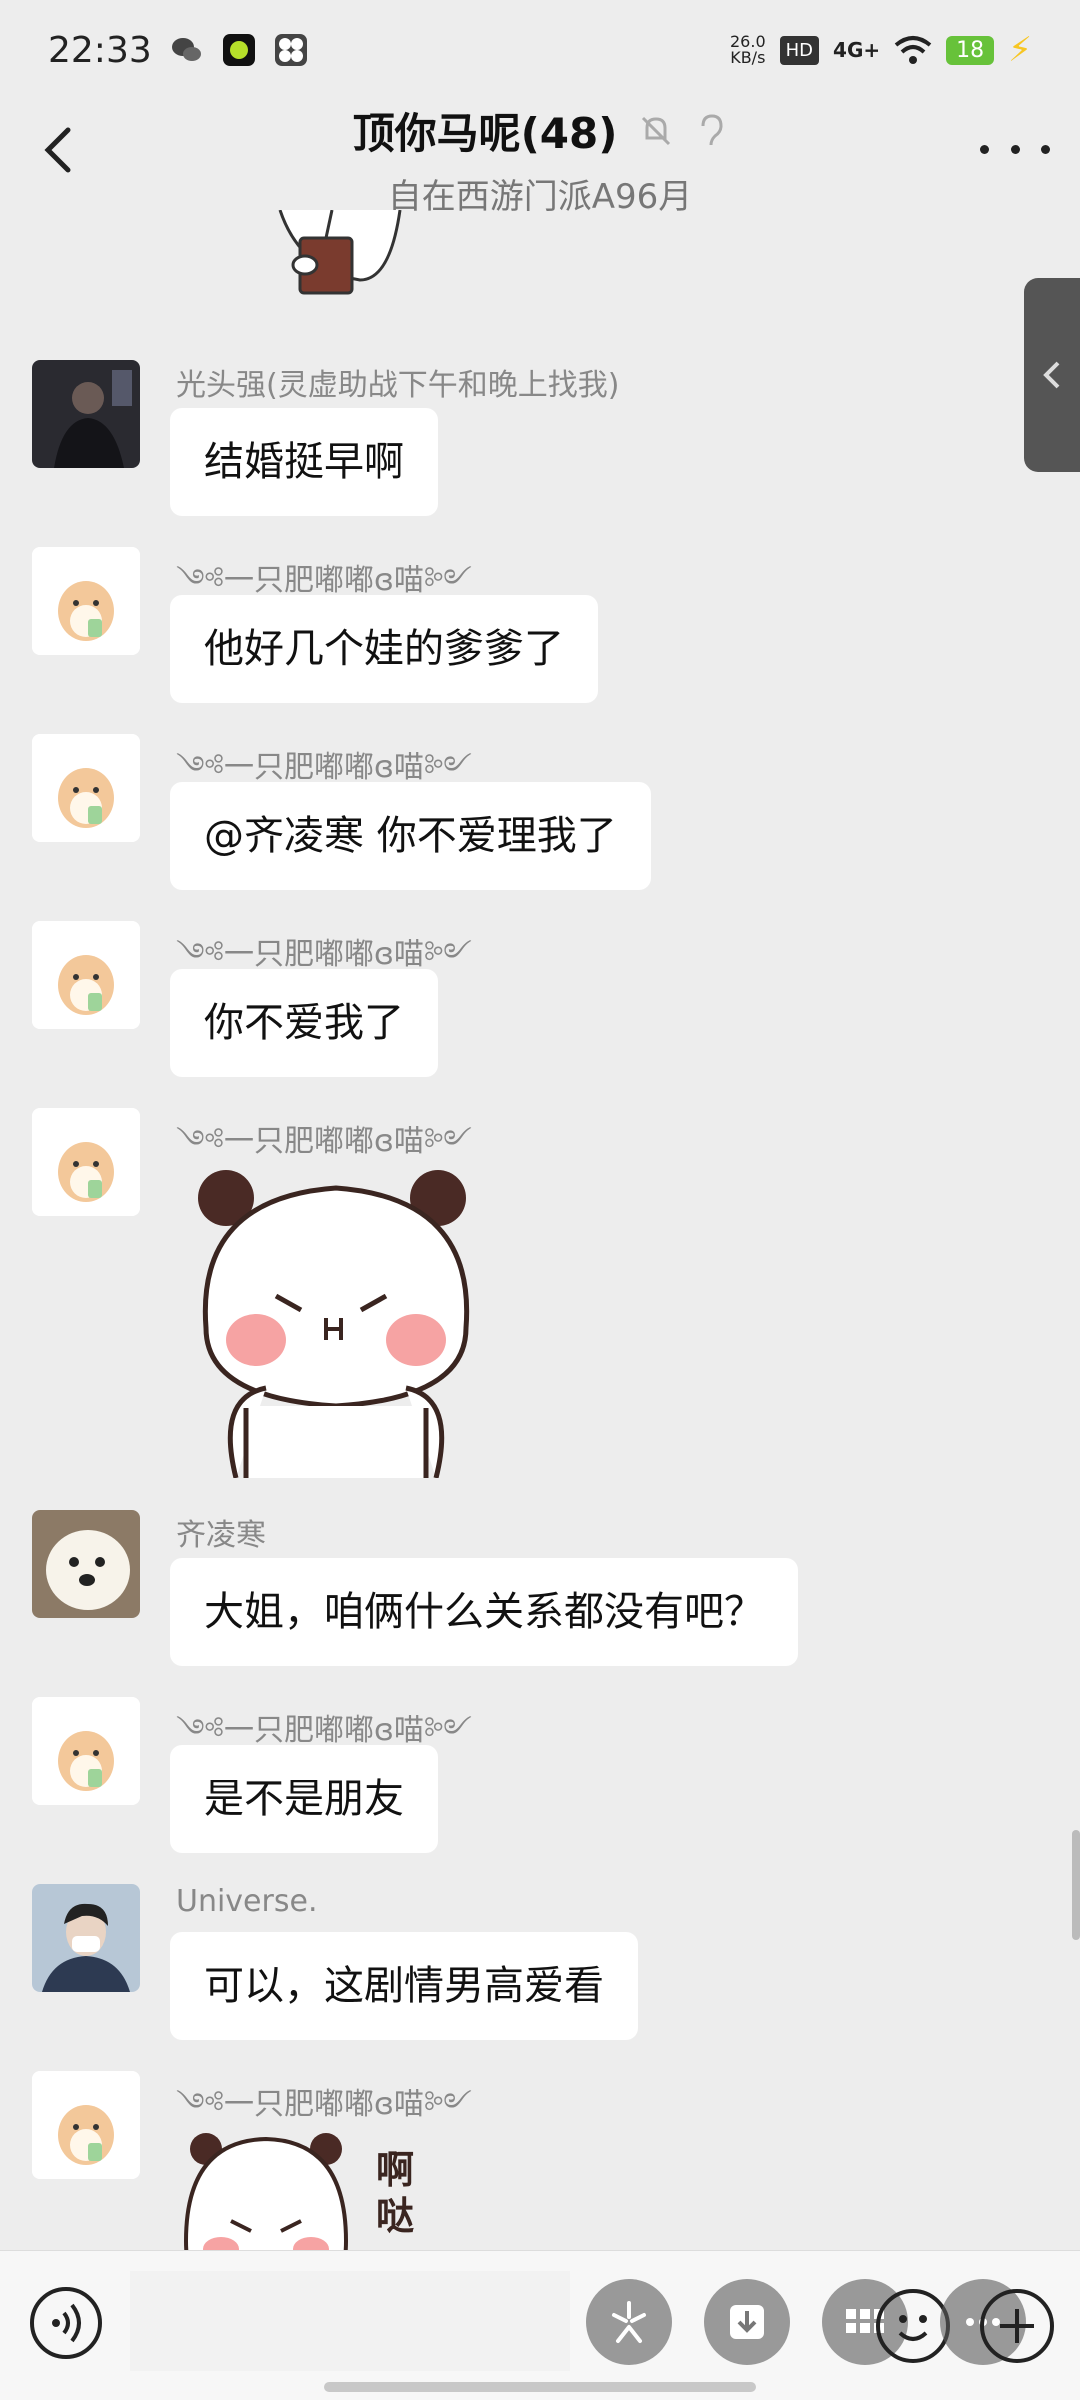  Describe the element at coordinates (304, 1023) in the screenshot. I see `message-bubble: 你不爱我了` at that location.